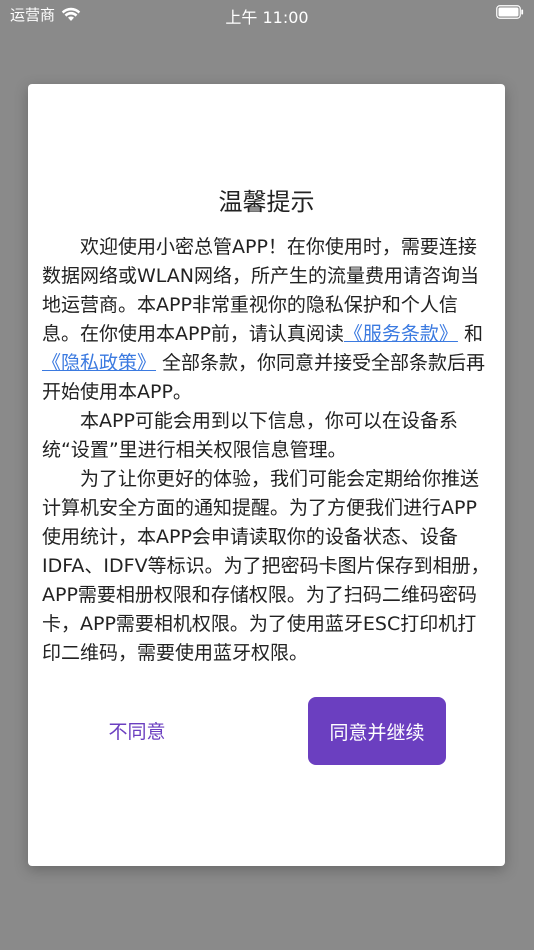  What do you see at coordinates (137, 731) in the screenshot?
I see `disagree-button: 不同意` at bounding box center [137, 731].